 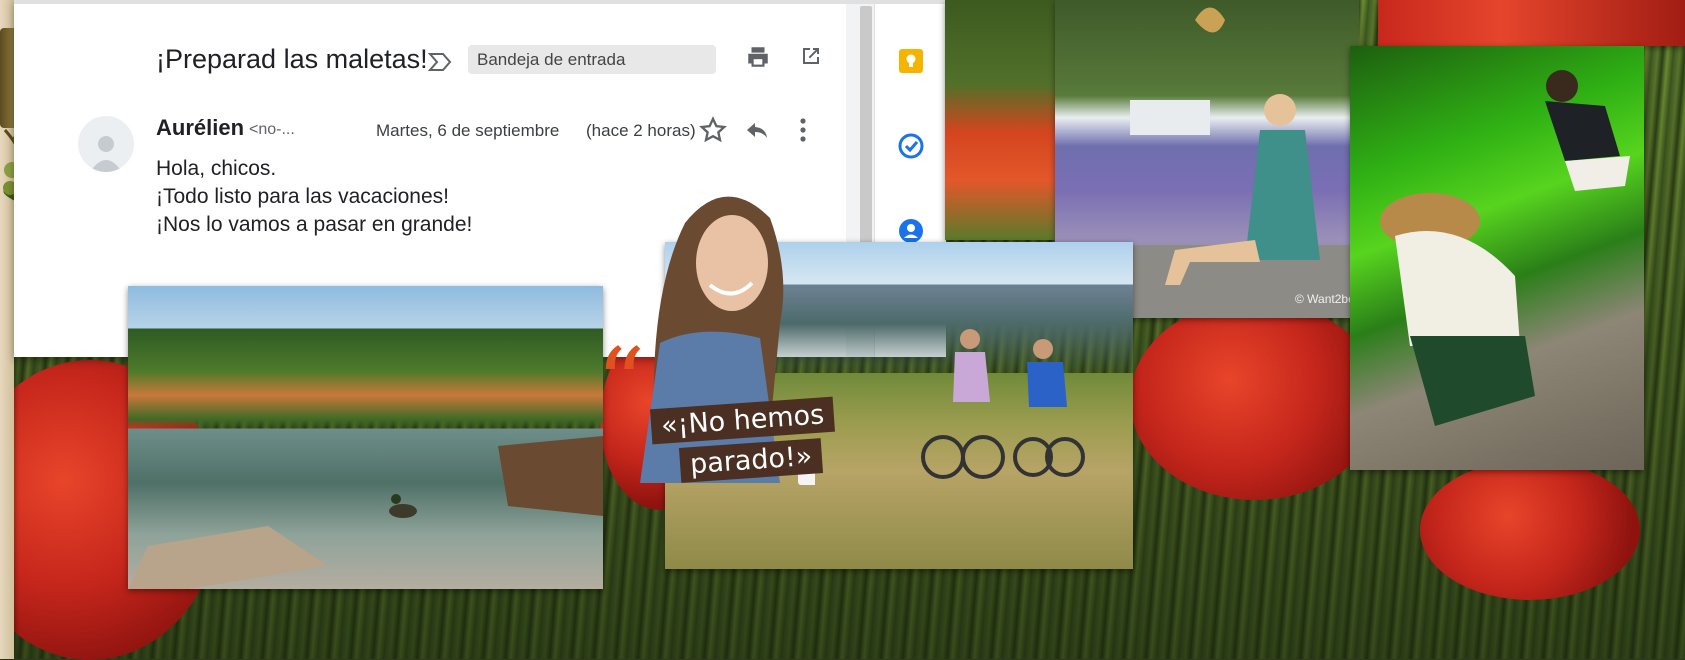 What do you see at coordinates (713, 130) in the screenshot?
I see `star-icon` at bounding box center [713, 130].